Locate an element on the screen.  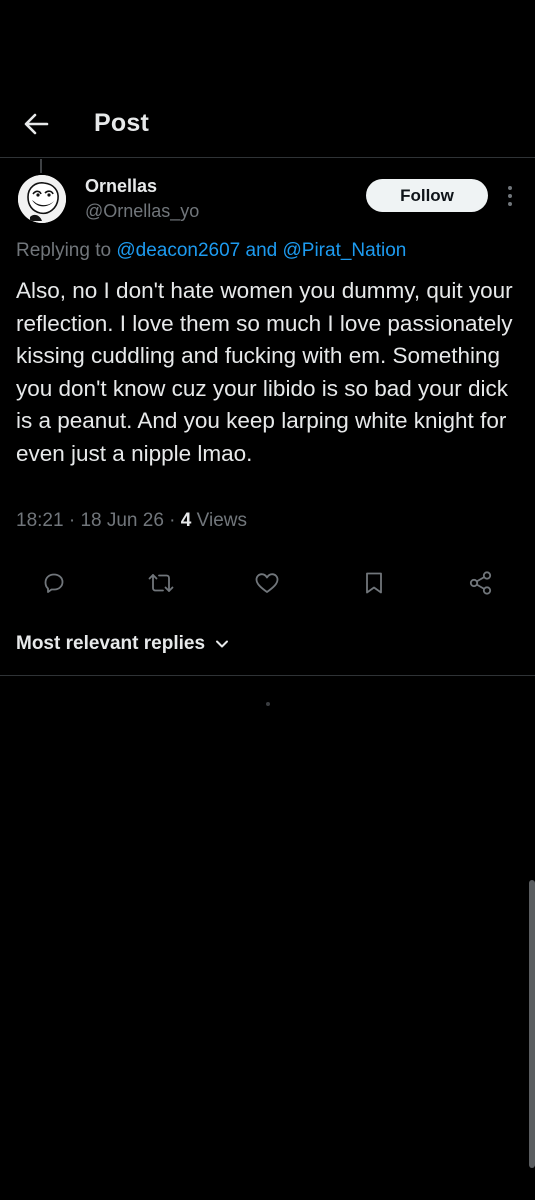
reply-icon is located at coordinates (54, 583).